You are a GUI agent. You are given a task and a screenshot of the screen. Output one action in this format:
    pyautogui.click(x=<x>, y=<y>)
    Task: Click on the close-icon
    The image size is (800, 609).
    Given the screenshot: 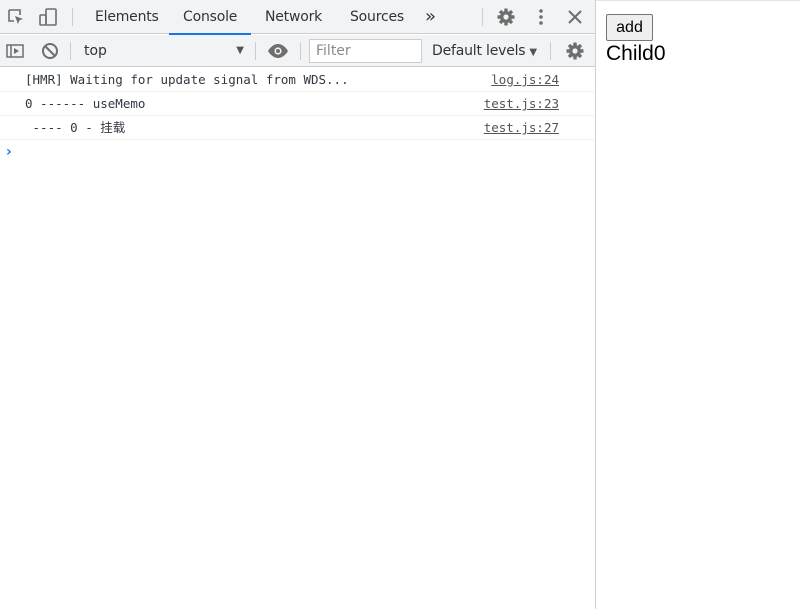 What is the action you would take?
    pyautogui.click(x=575, y=17)
    